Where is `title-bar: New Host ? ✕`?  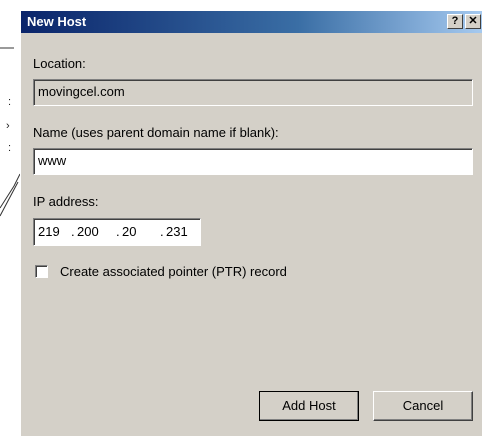 title-bar: New Host ? ✕ is located at coordinates (251, 22).